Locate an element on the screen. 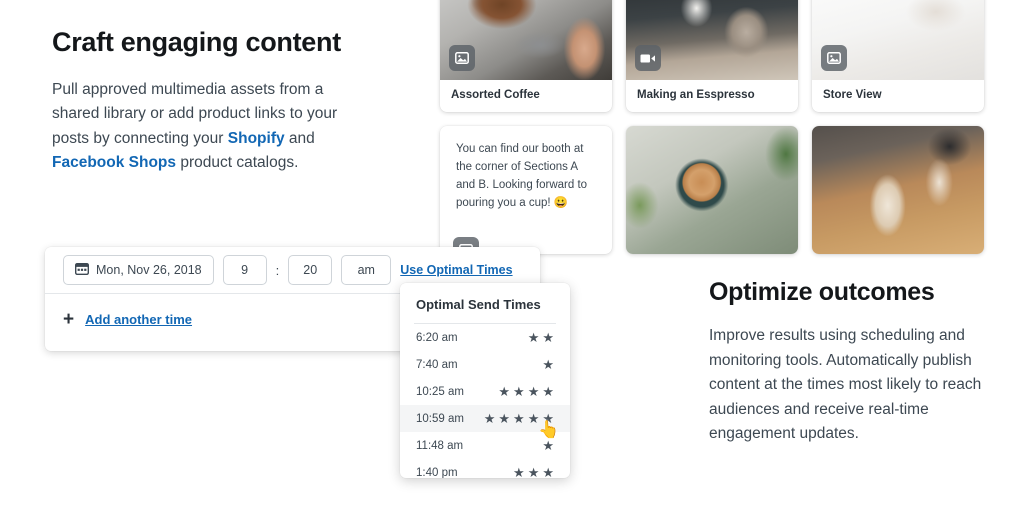 Image resolution: width=1024 pixels, height=512 pixels. dropdown-row-time: 6:20 am is located at coordinates (437, 337).